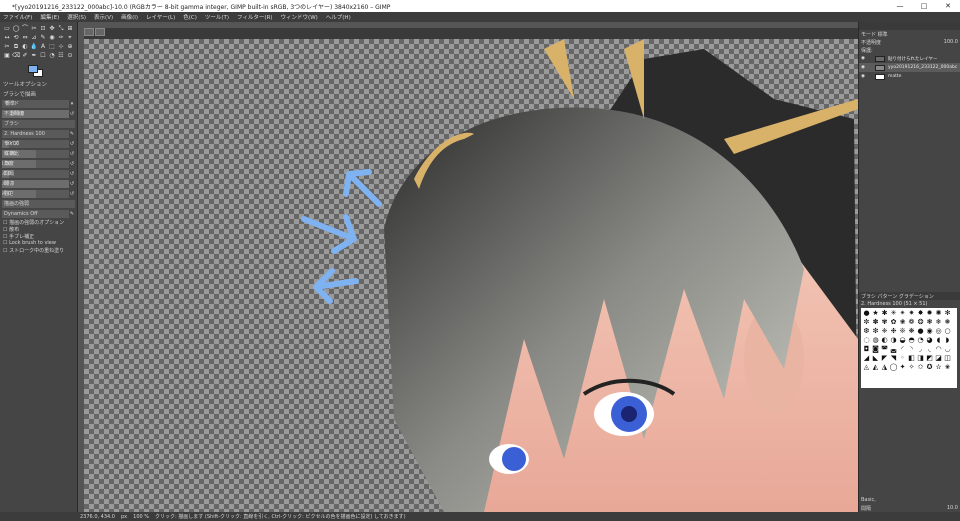 The height and width of the screenshot is (521, 960). Describe the element at coordinates (124, 517) in the screenshot. I see `unit-select: px` at that location.